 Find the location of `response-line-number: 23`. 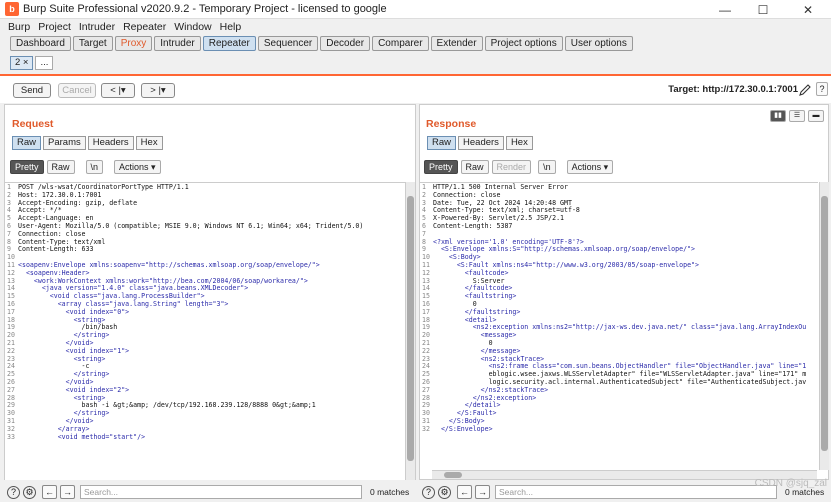

response-line-number: 23 is located at coordinates (426, 358).